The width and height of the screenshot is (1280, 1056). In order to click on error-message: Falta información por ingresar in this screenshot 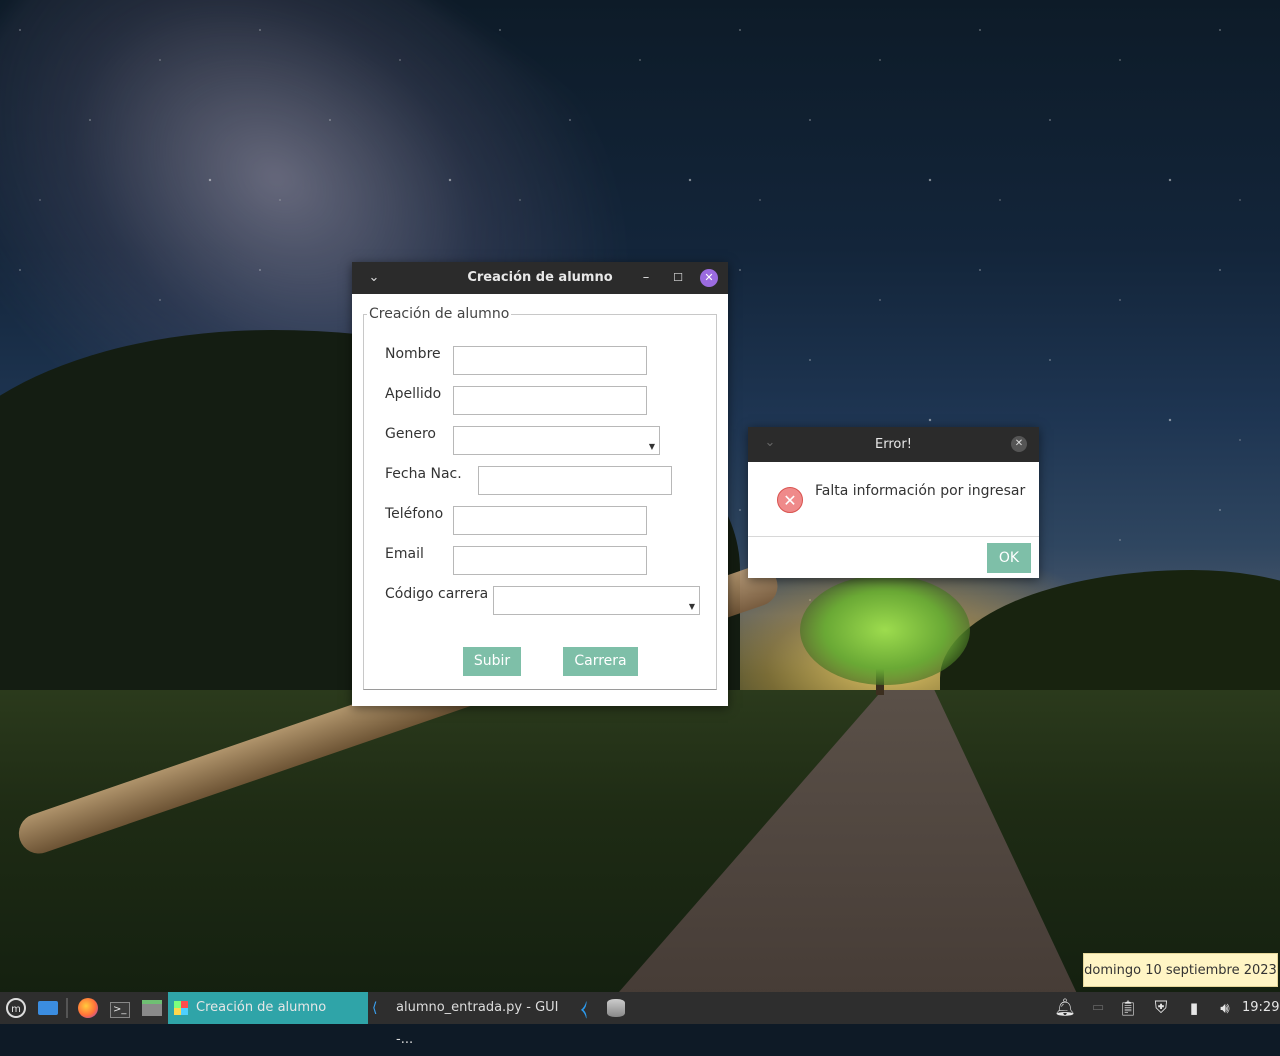, I will do `click(920, 491)`.